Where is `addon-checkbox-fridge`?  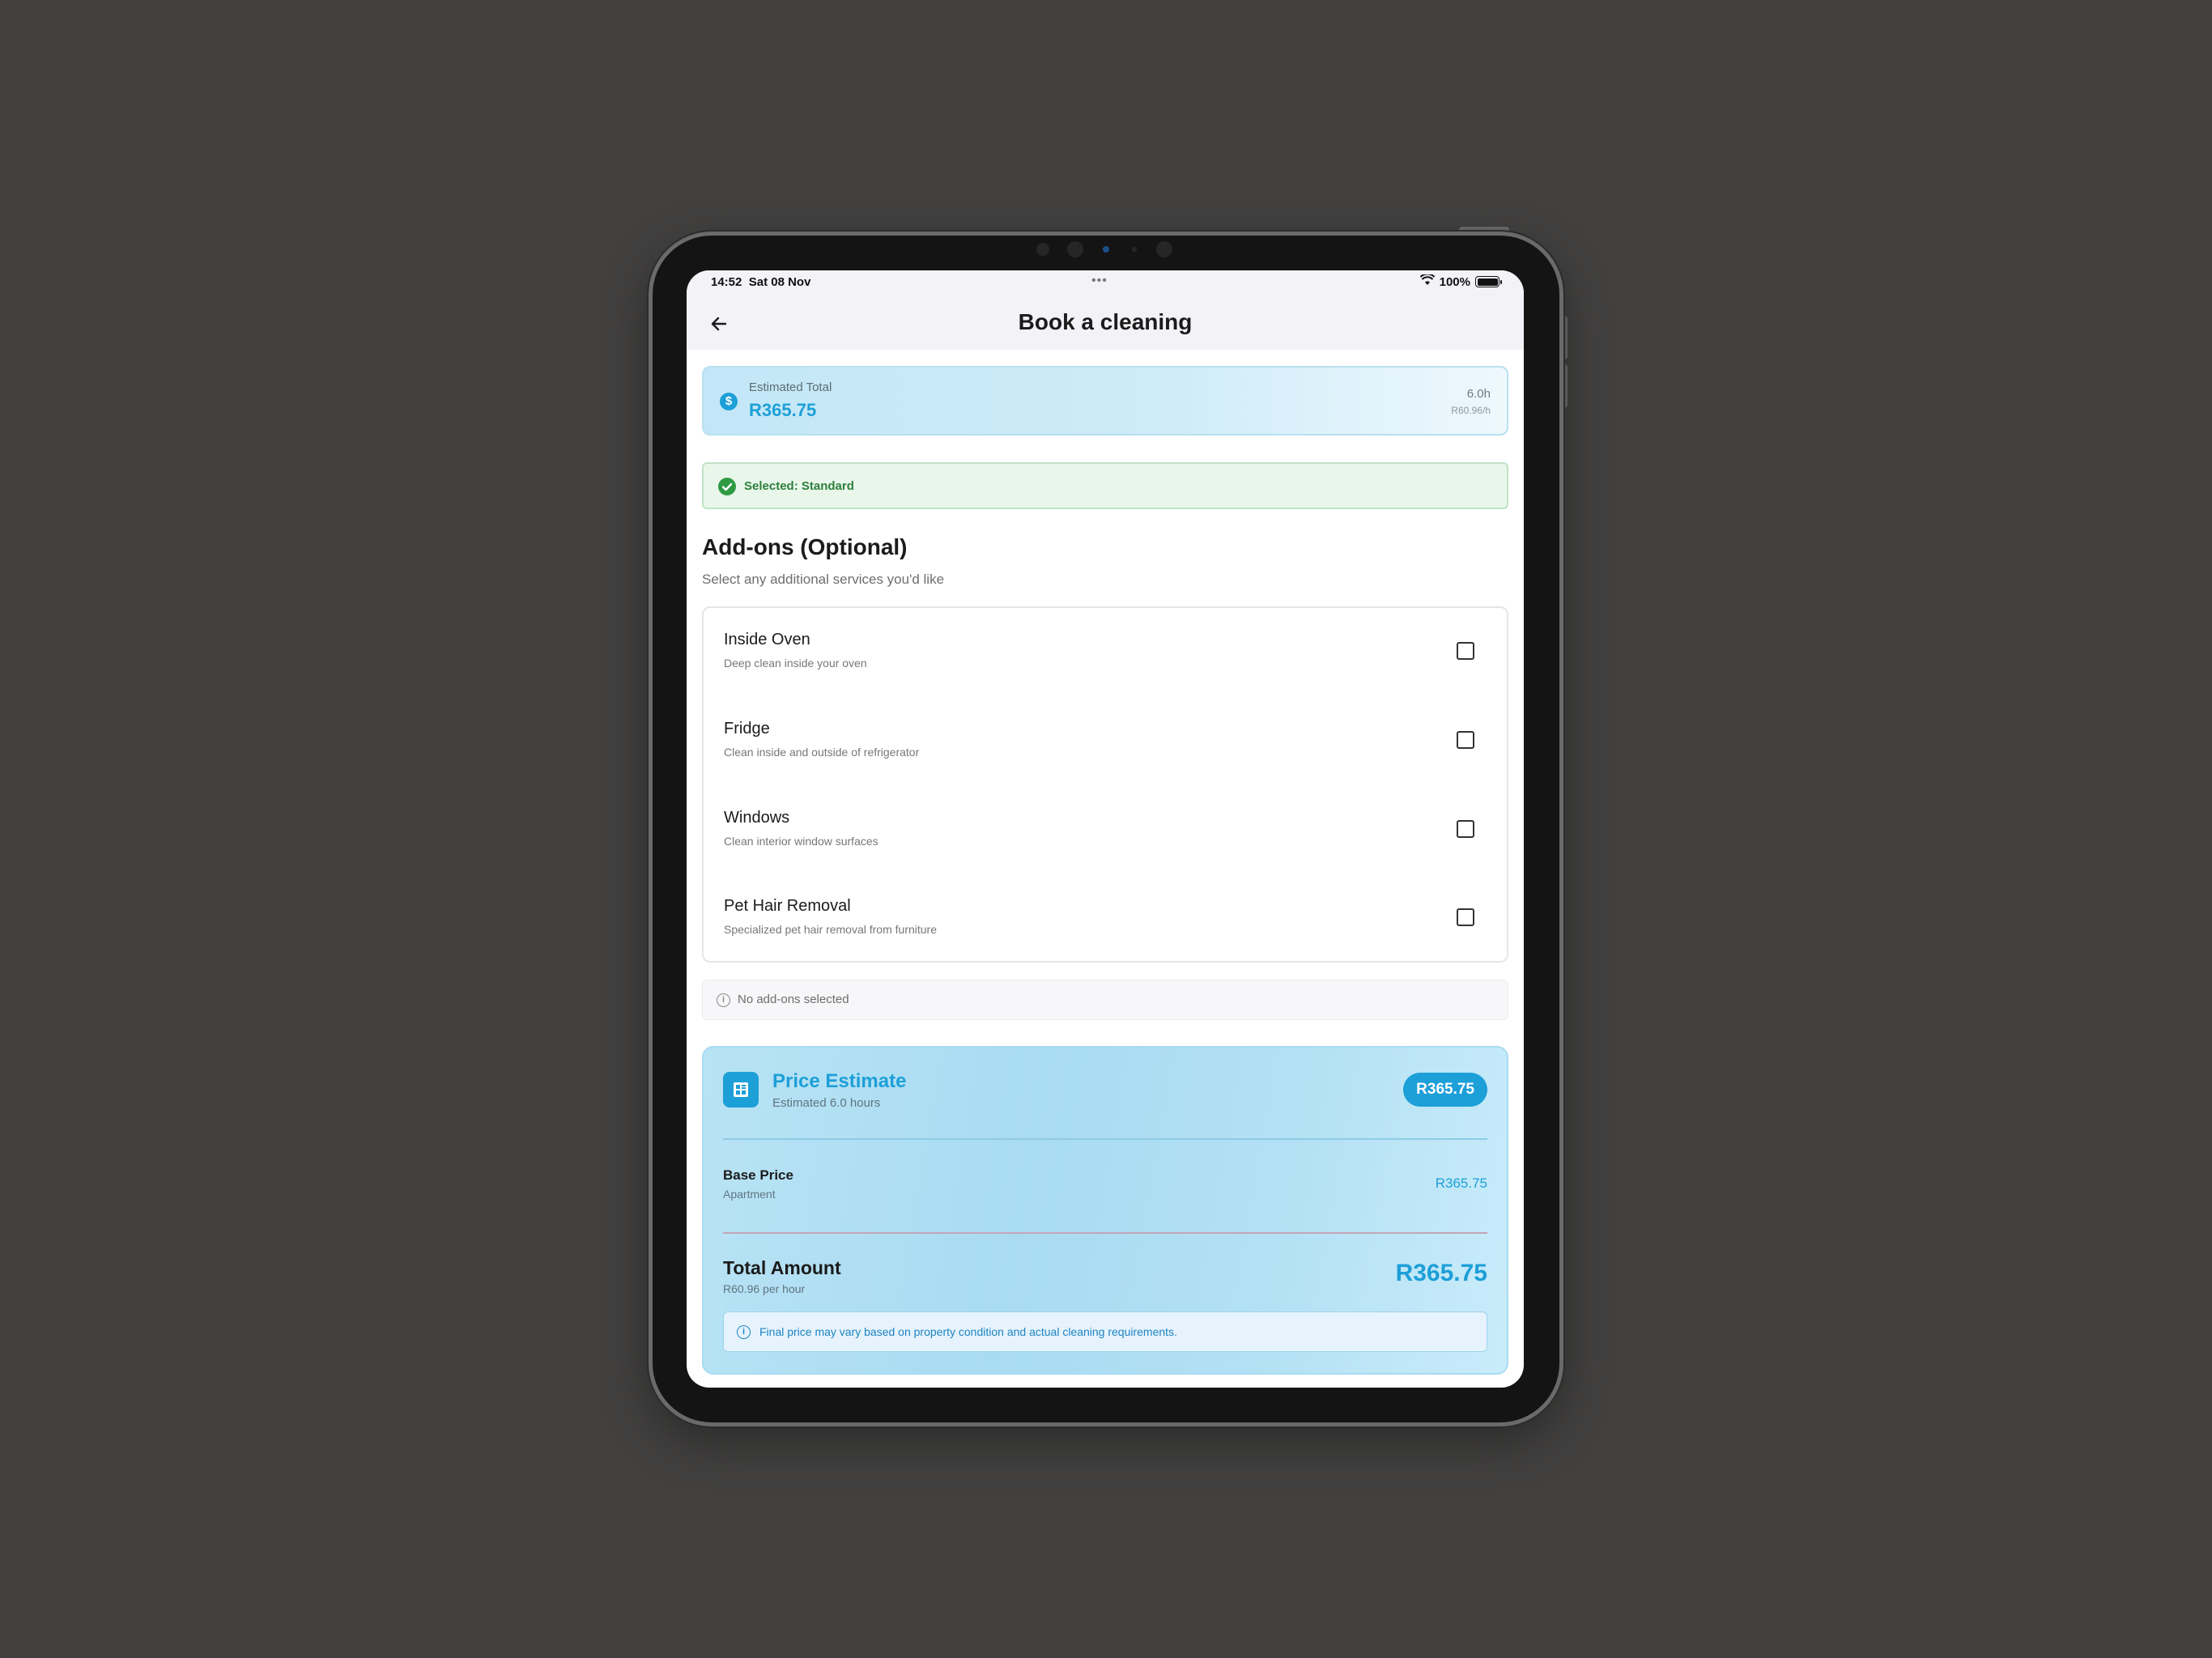 addon-checkbox-fridge is located at coordinates (1465, 740).